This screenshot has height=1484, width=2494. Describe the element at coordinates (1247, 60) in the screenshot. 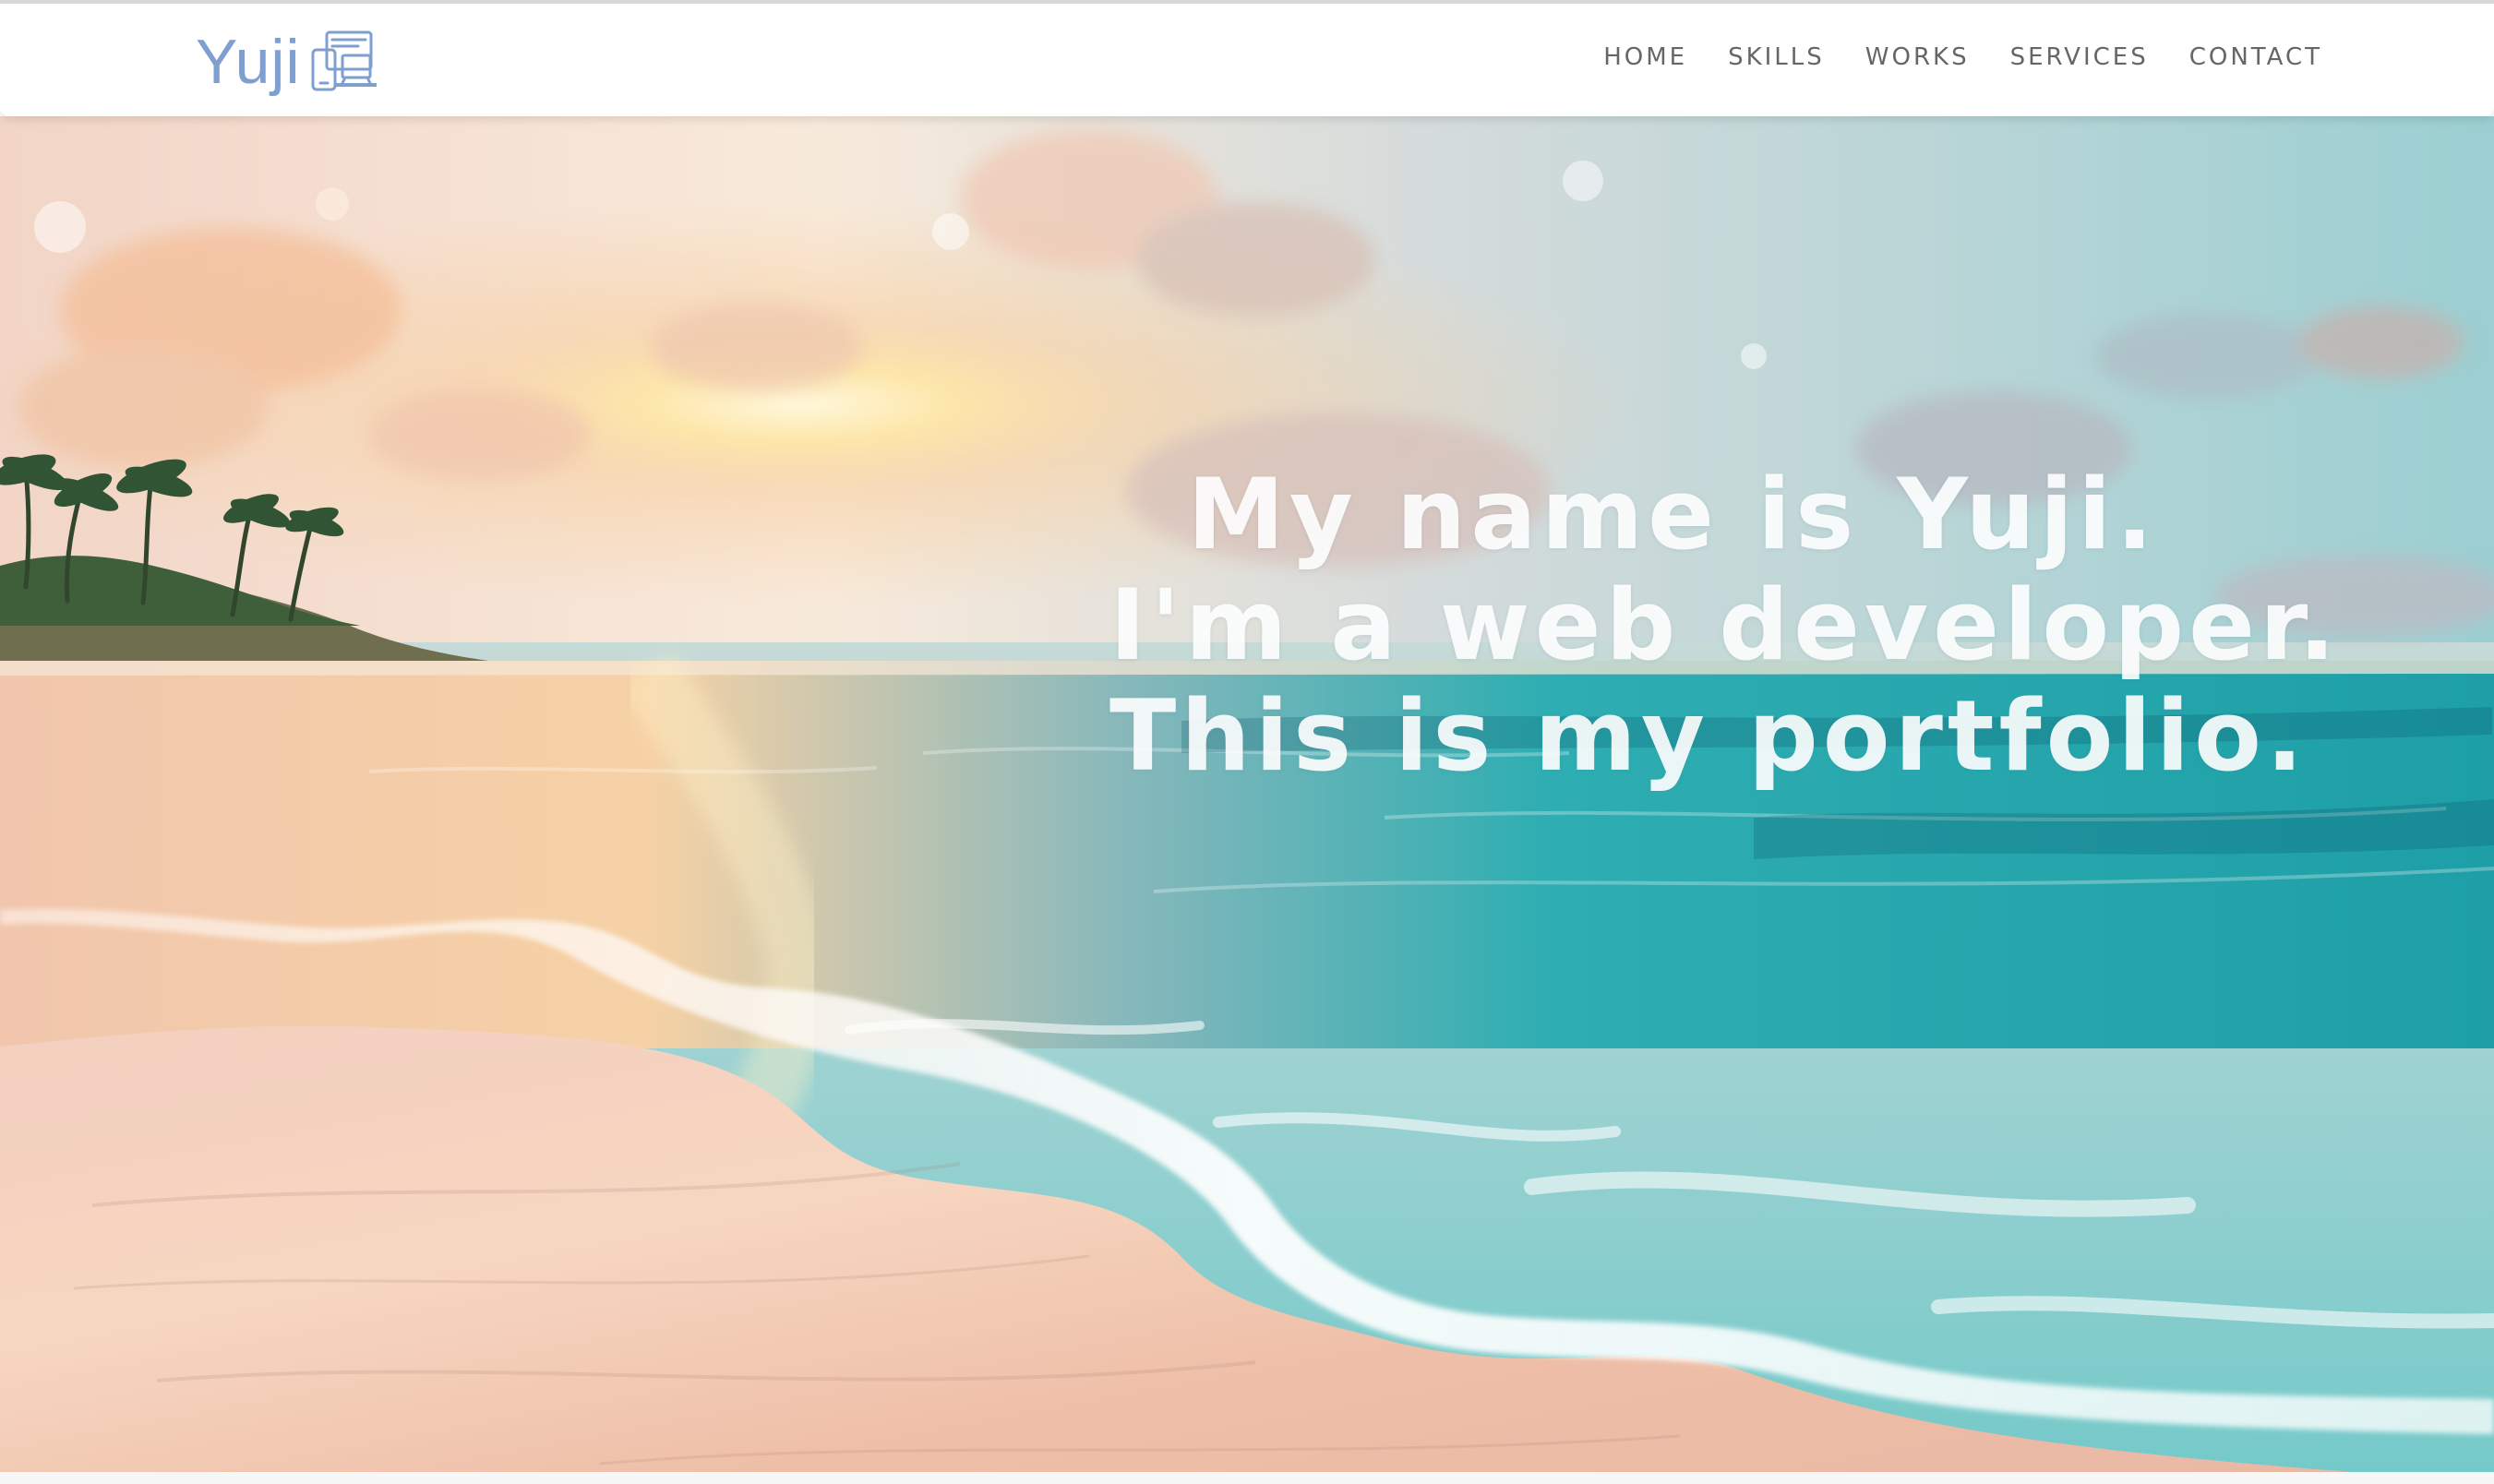

I see `site-header: Yuji HOME SKILLS WORKS SERVICES CONTACT` at that location.